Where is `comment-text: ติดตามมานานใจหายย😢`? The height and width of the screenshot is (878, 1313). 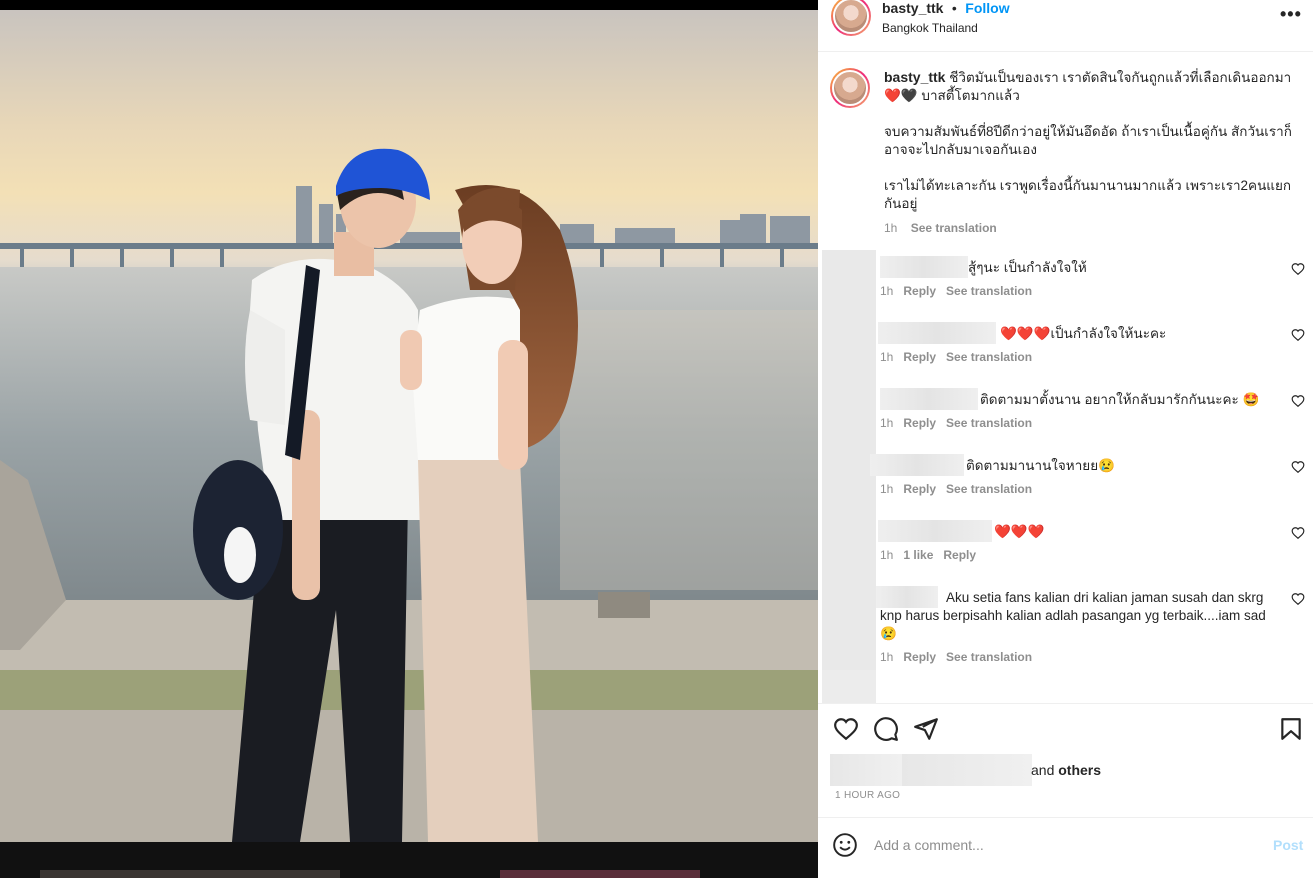
comment-text: ติดตามมานานใจหายย😢 is located at coordinates (1040, 465).